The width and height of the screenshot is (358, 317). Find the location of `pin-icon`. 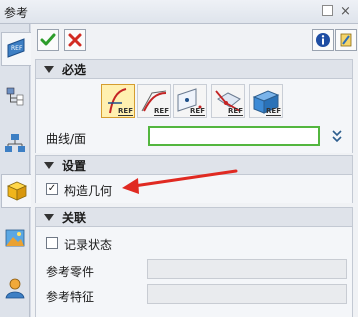

pin-icon is located at coordinates (327, 10).